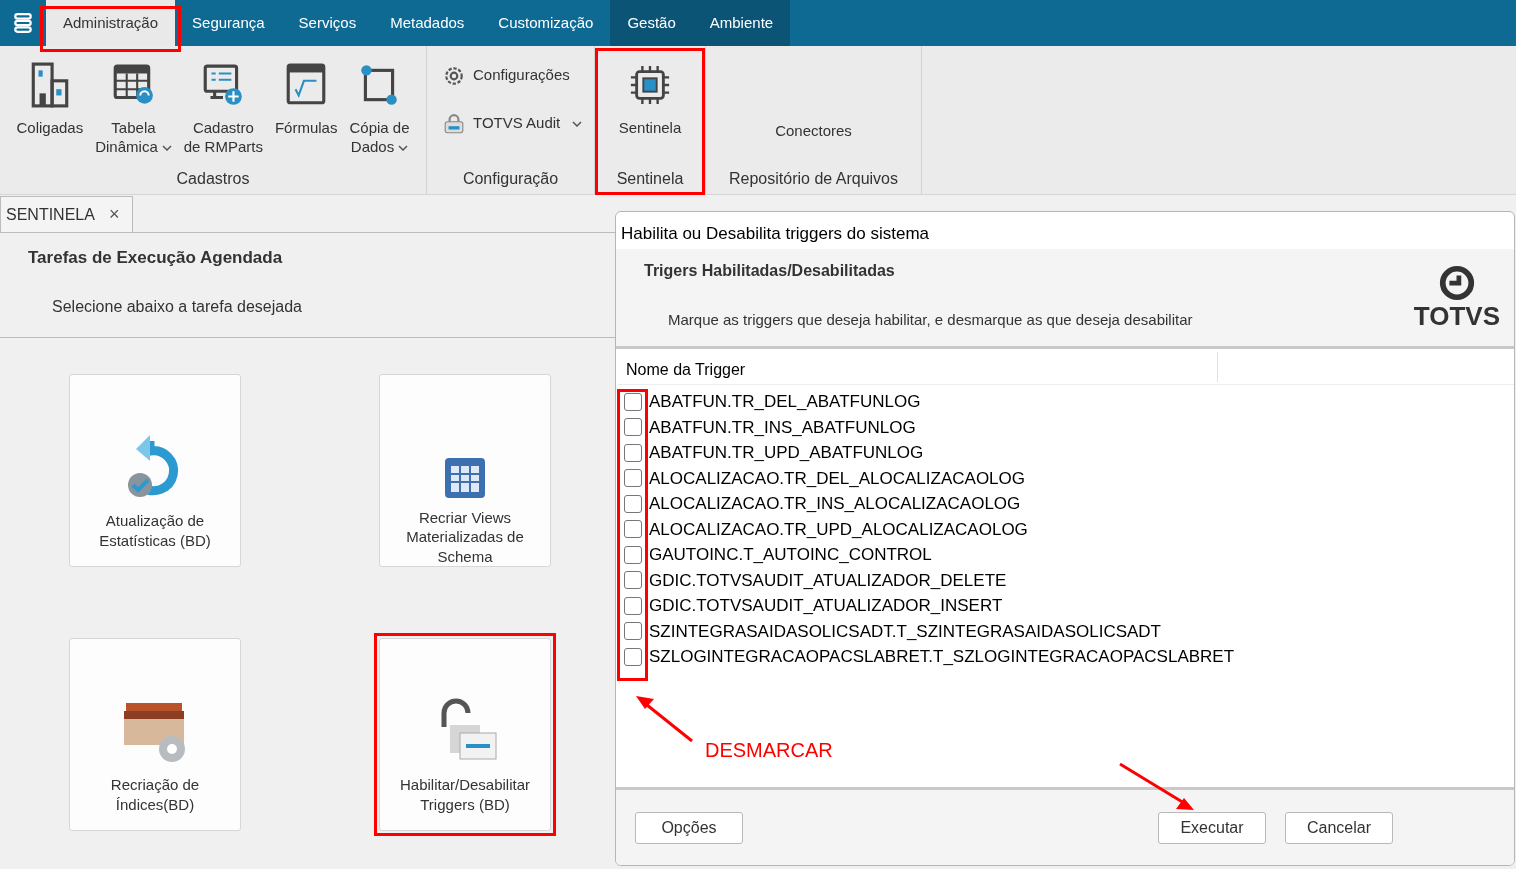 This screenshot has height=869, width=1516. Describe the element at coordinates (826, 606) in the screenshot. I see `trigger-name: GDIC.TOTVSAUDIT_ATUALIZADOR_INSERT` at that location.